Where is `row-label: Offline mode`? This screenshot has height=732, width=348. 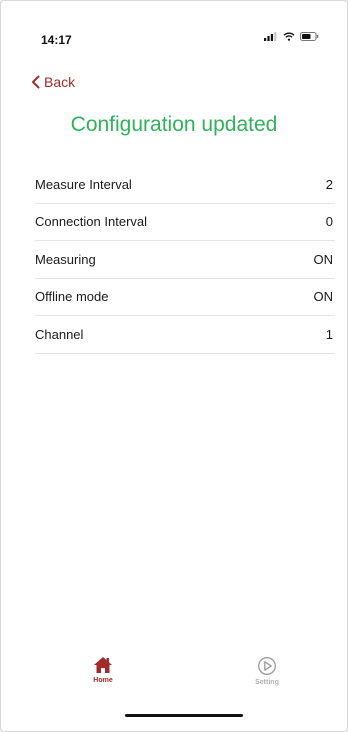 row-label: Offline mode is located at coordinates (72, 297).